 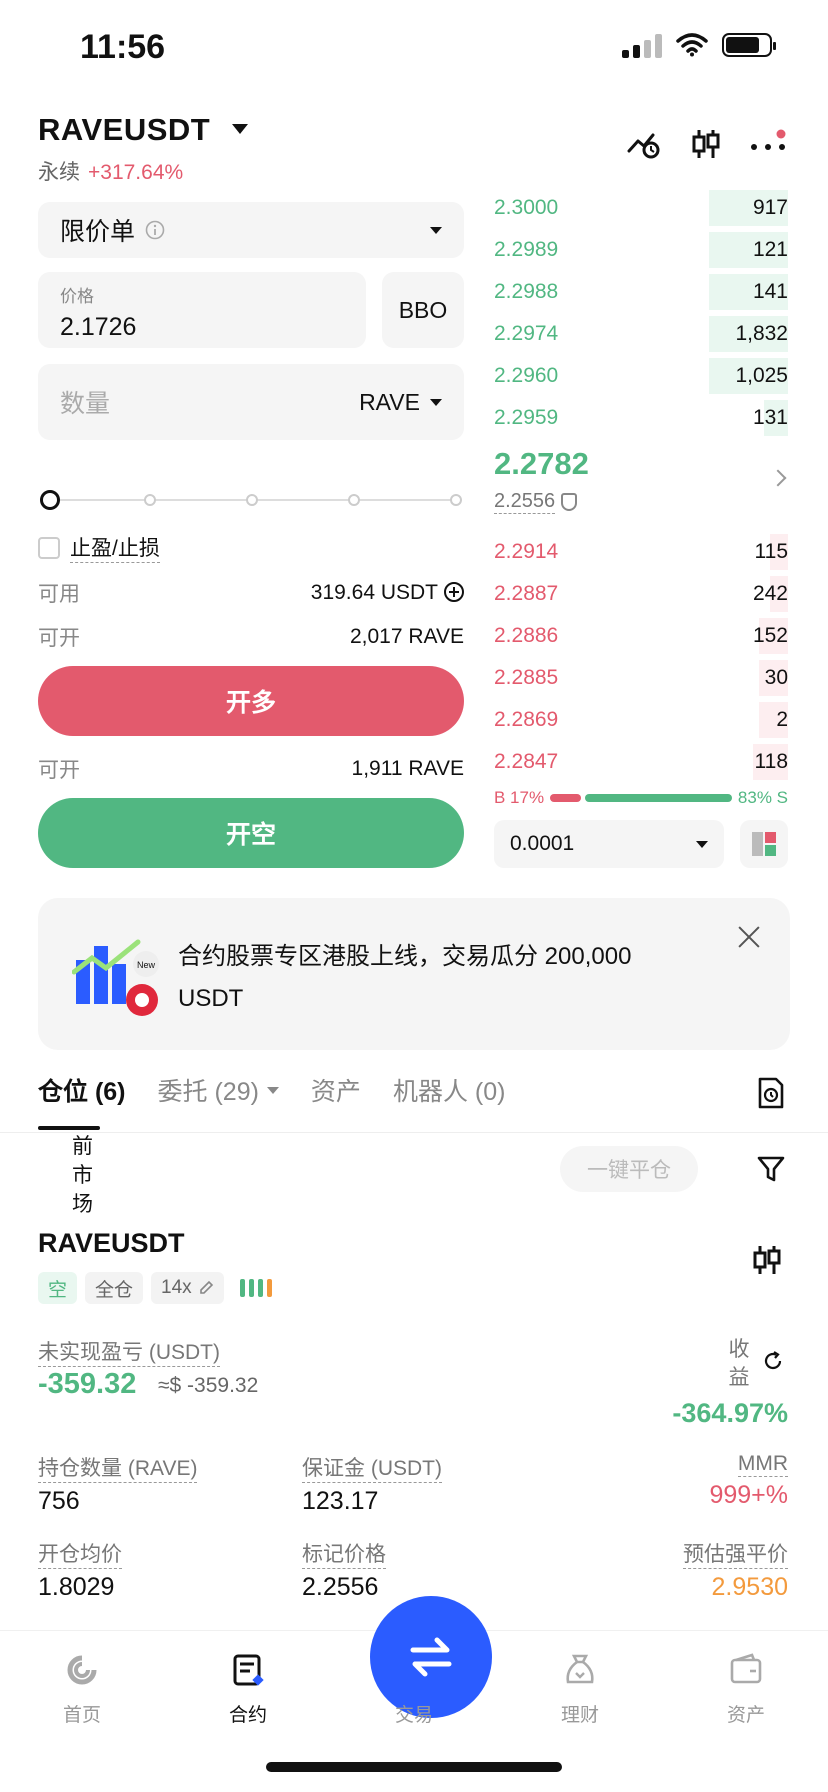 I want to click on info-icon, so click(x=155, y=230).